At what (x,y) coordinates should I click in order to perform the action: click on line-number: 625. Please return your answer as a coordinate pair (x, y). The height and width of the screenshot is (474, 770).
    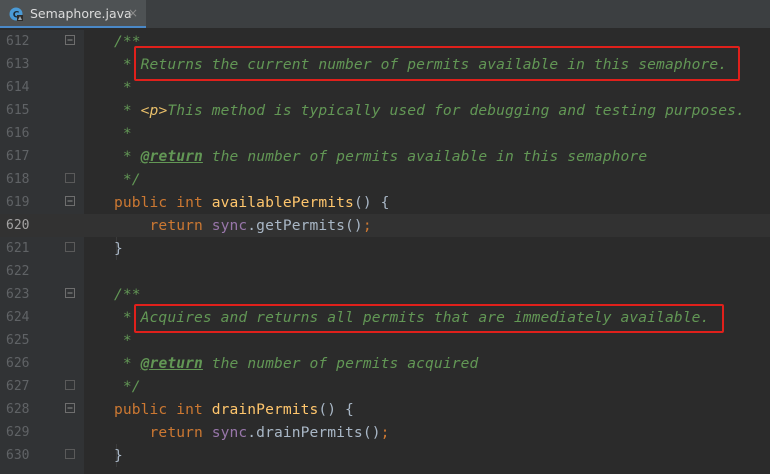
    Looking at the image, I should click on (18, 340).